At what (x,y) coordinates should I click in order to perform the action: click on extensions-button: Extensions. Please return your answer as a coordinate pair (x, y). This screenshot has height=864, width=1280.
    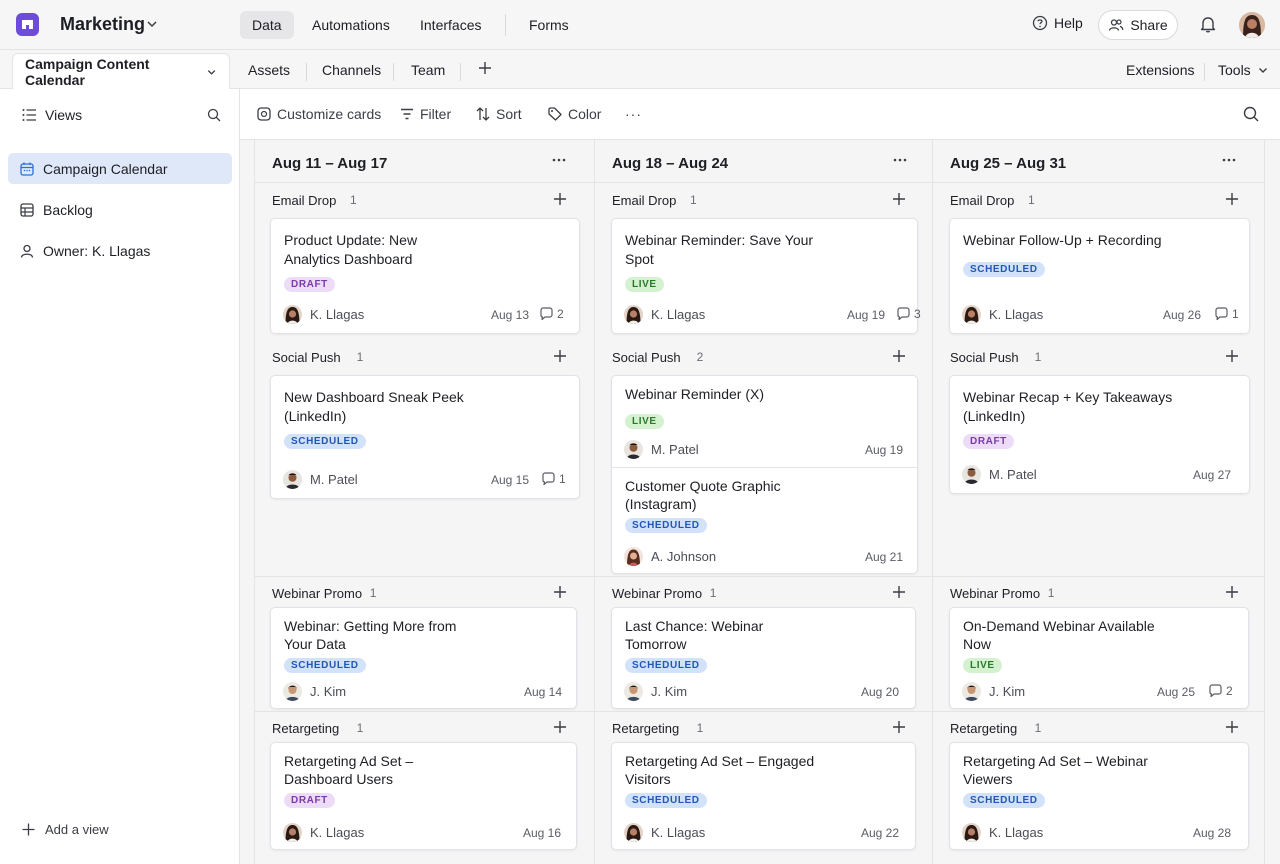
    Looking at the image, I should click on (1160, 70).